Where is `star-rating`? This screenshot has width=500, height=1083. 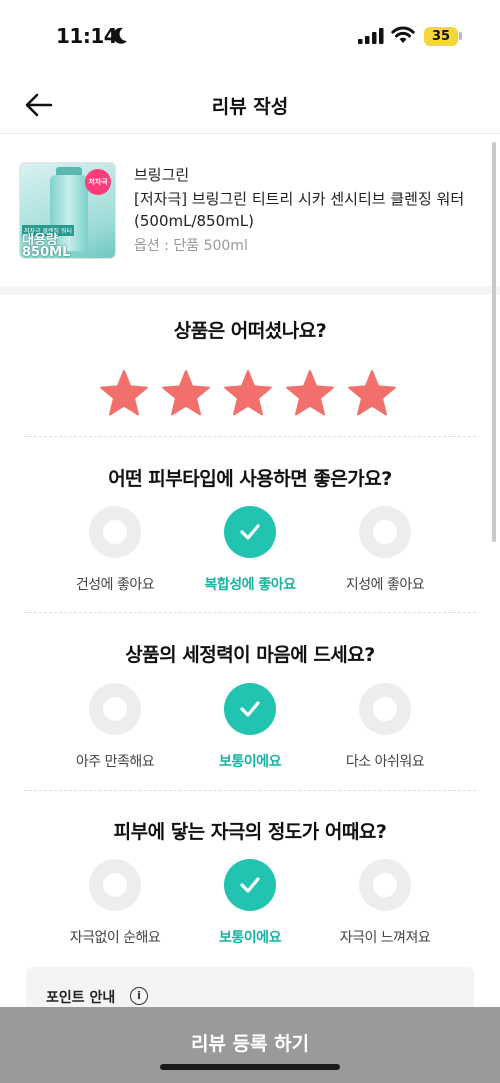 star-rating is located at coordinates (248, 394).